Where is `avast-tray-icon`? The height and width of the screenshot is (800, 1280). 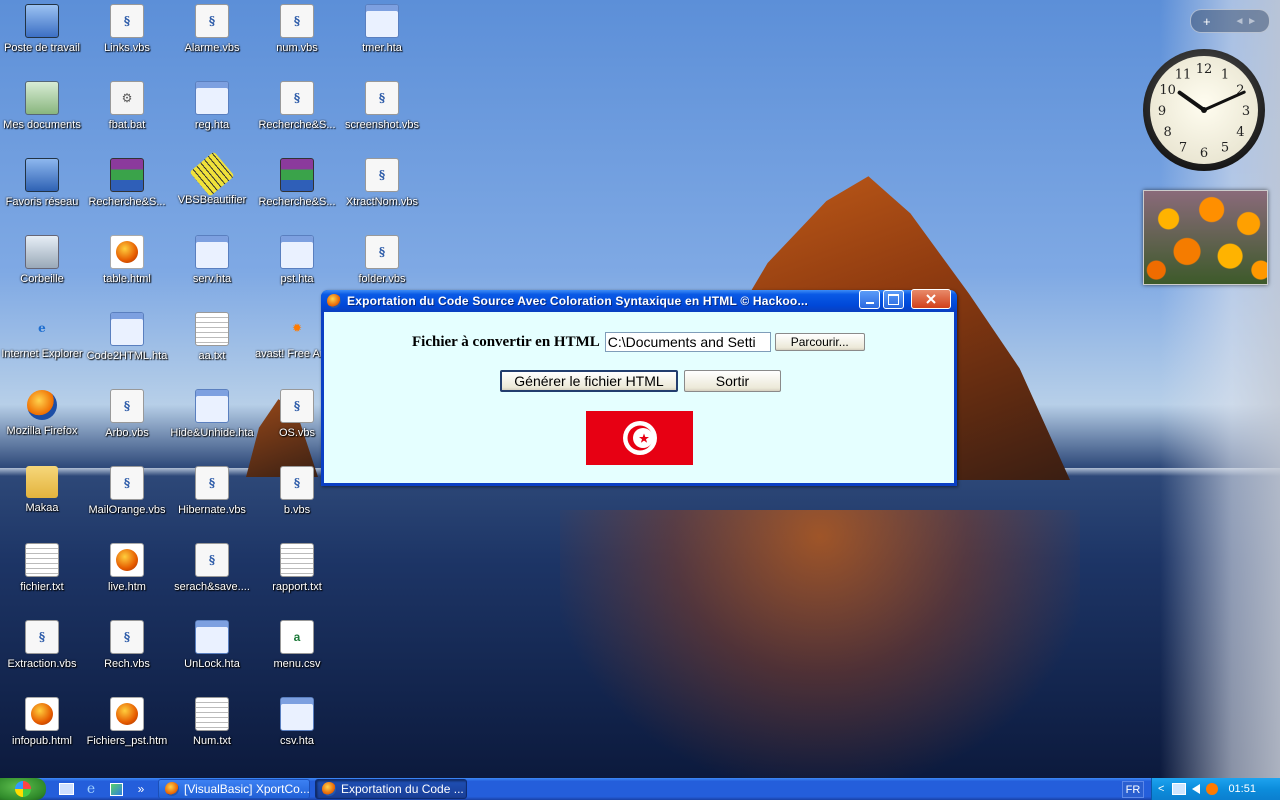
avast-tray-icon is located at coordinates (1212, 789).